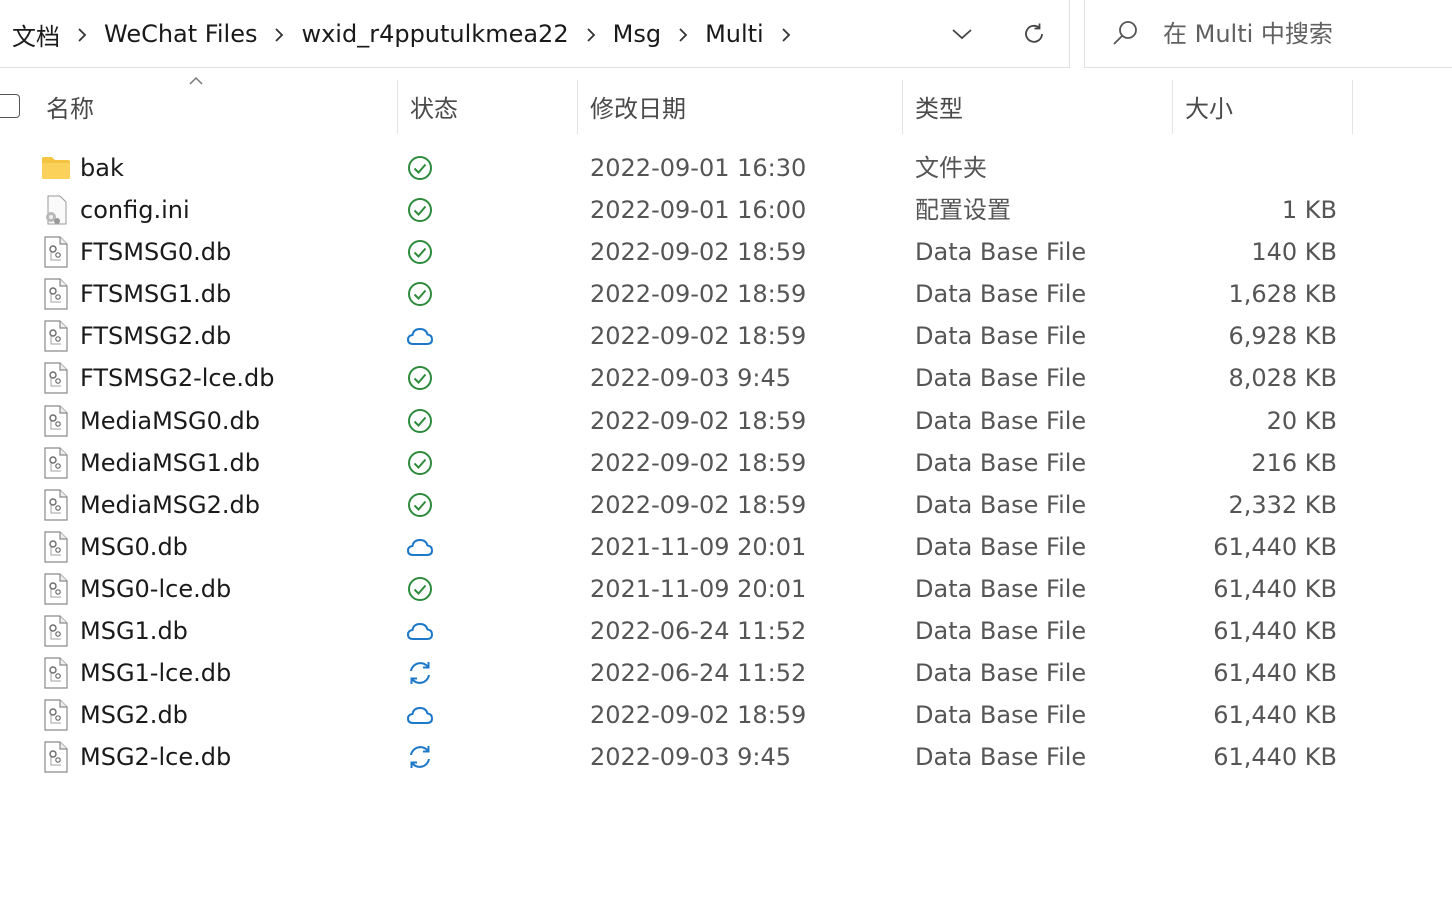  What do you see at coordinates (734, 34) in the screenshot?
I see `breadcrumb-item-multi: Multi` at bounding box center [734, 34].